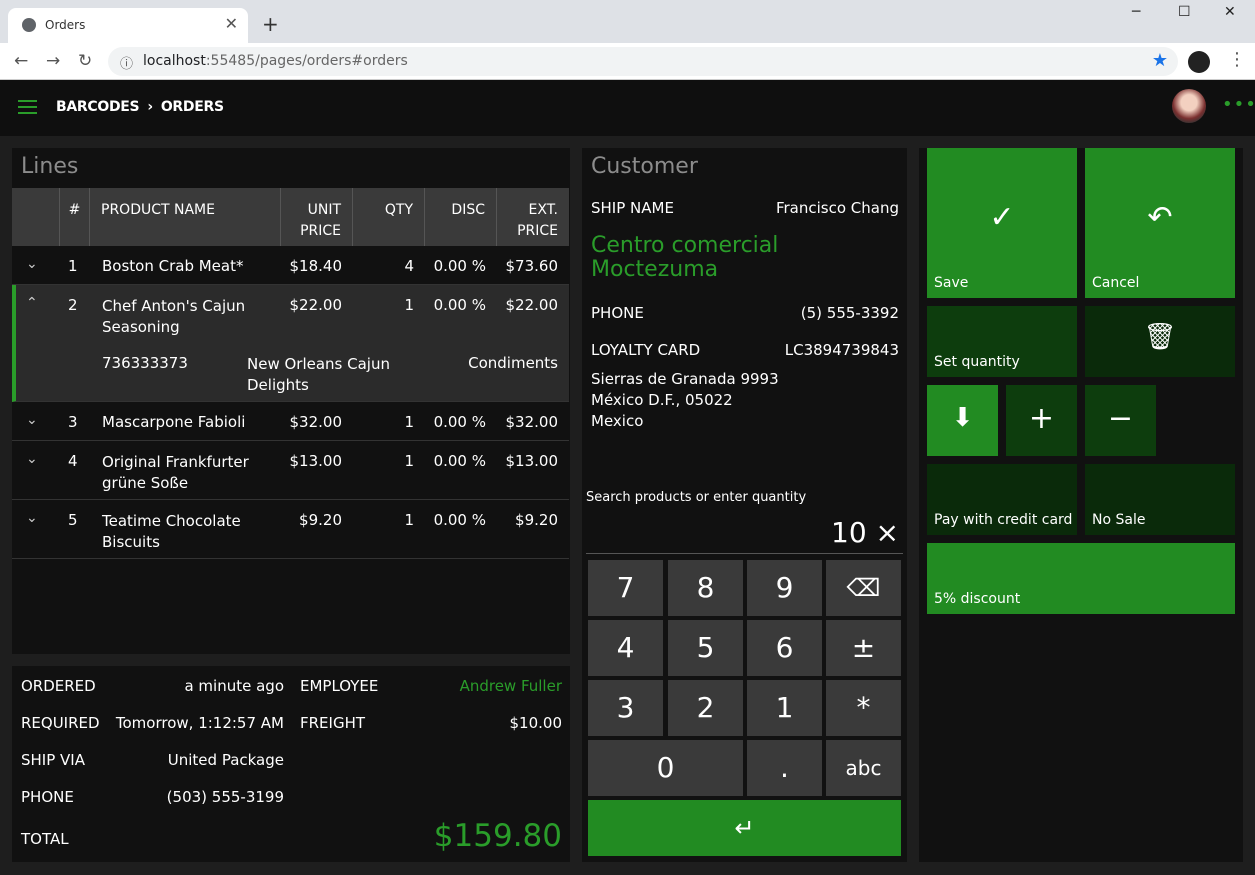 The image size is (1255, 875). I want to click on maximize-icon: ☐, so click(1184, 12).